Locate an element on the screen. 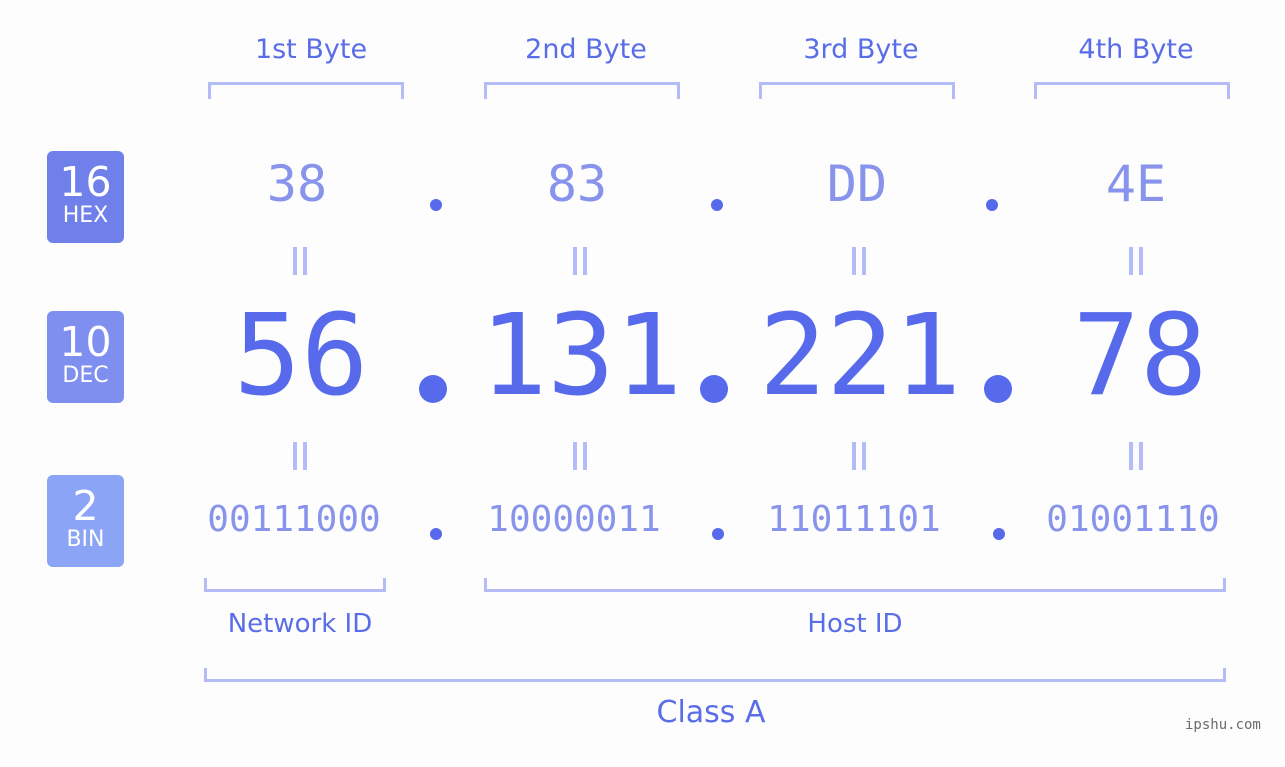 Image resolution: width=1285 pixels, height=767 pixels. dec-byte-2: 131 is located at coordinates (581, 356).